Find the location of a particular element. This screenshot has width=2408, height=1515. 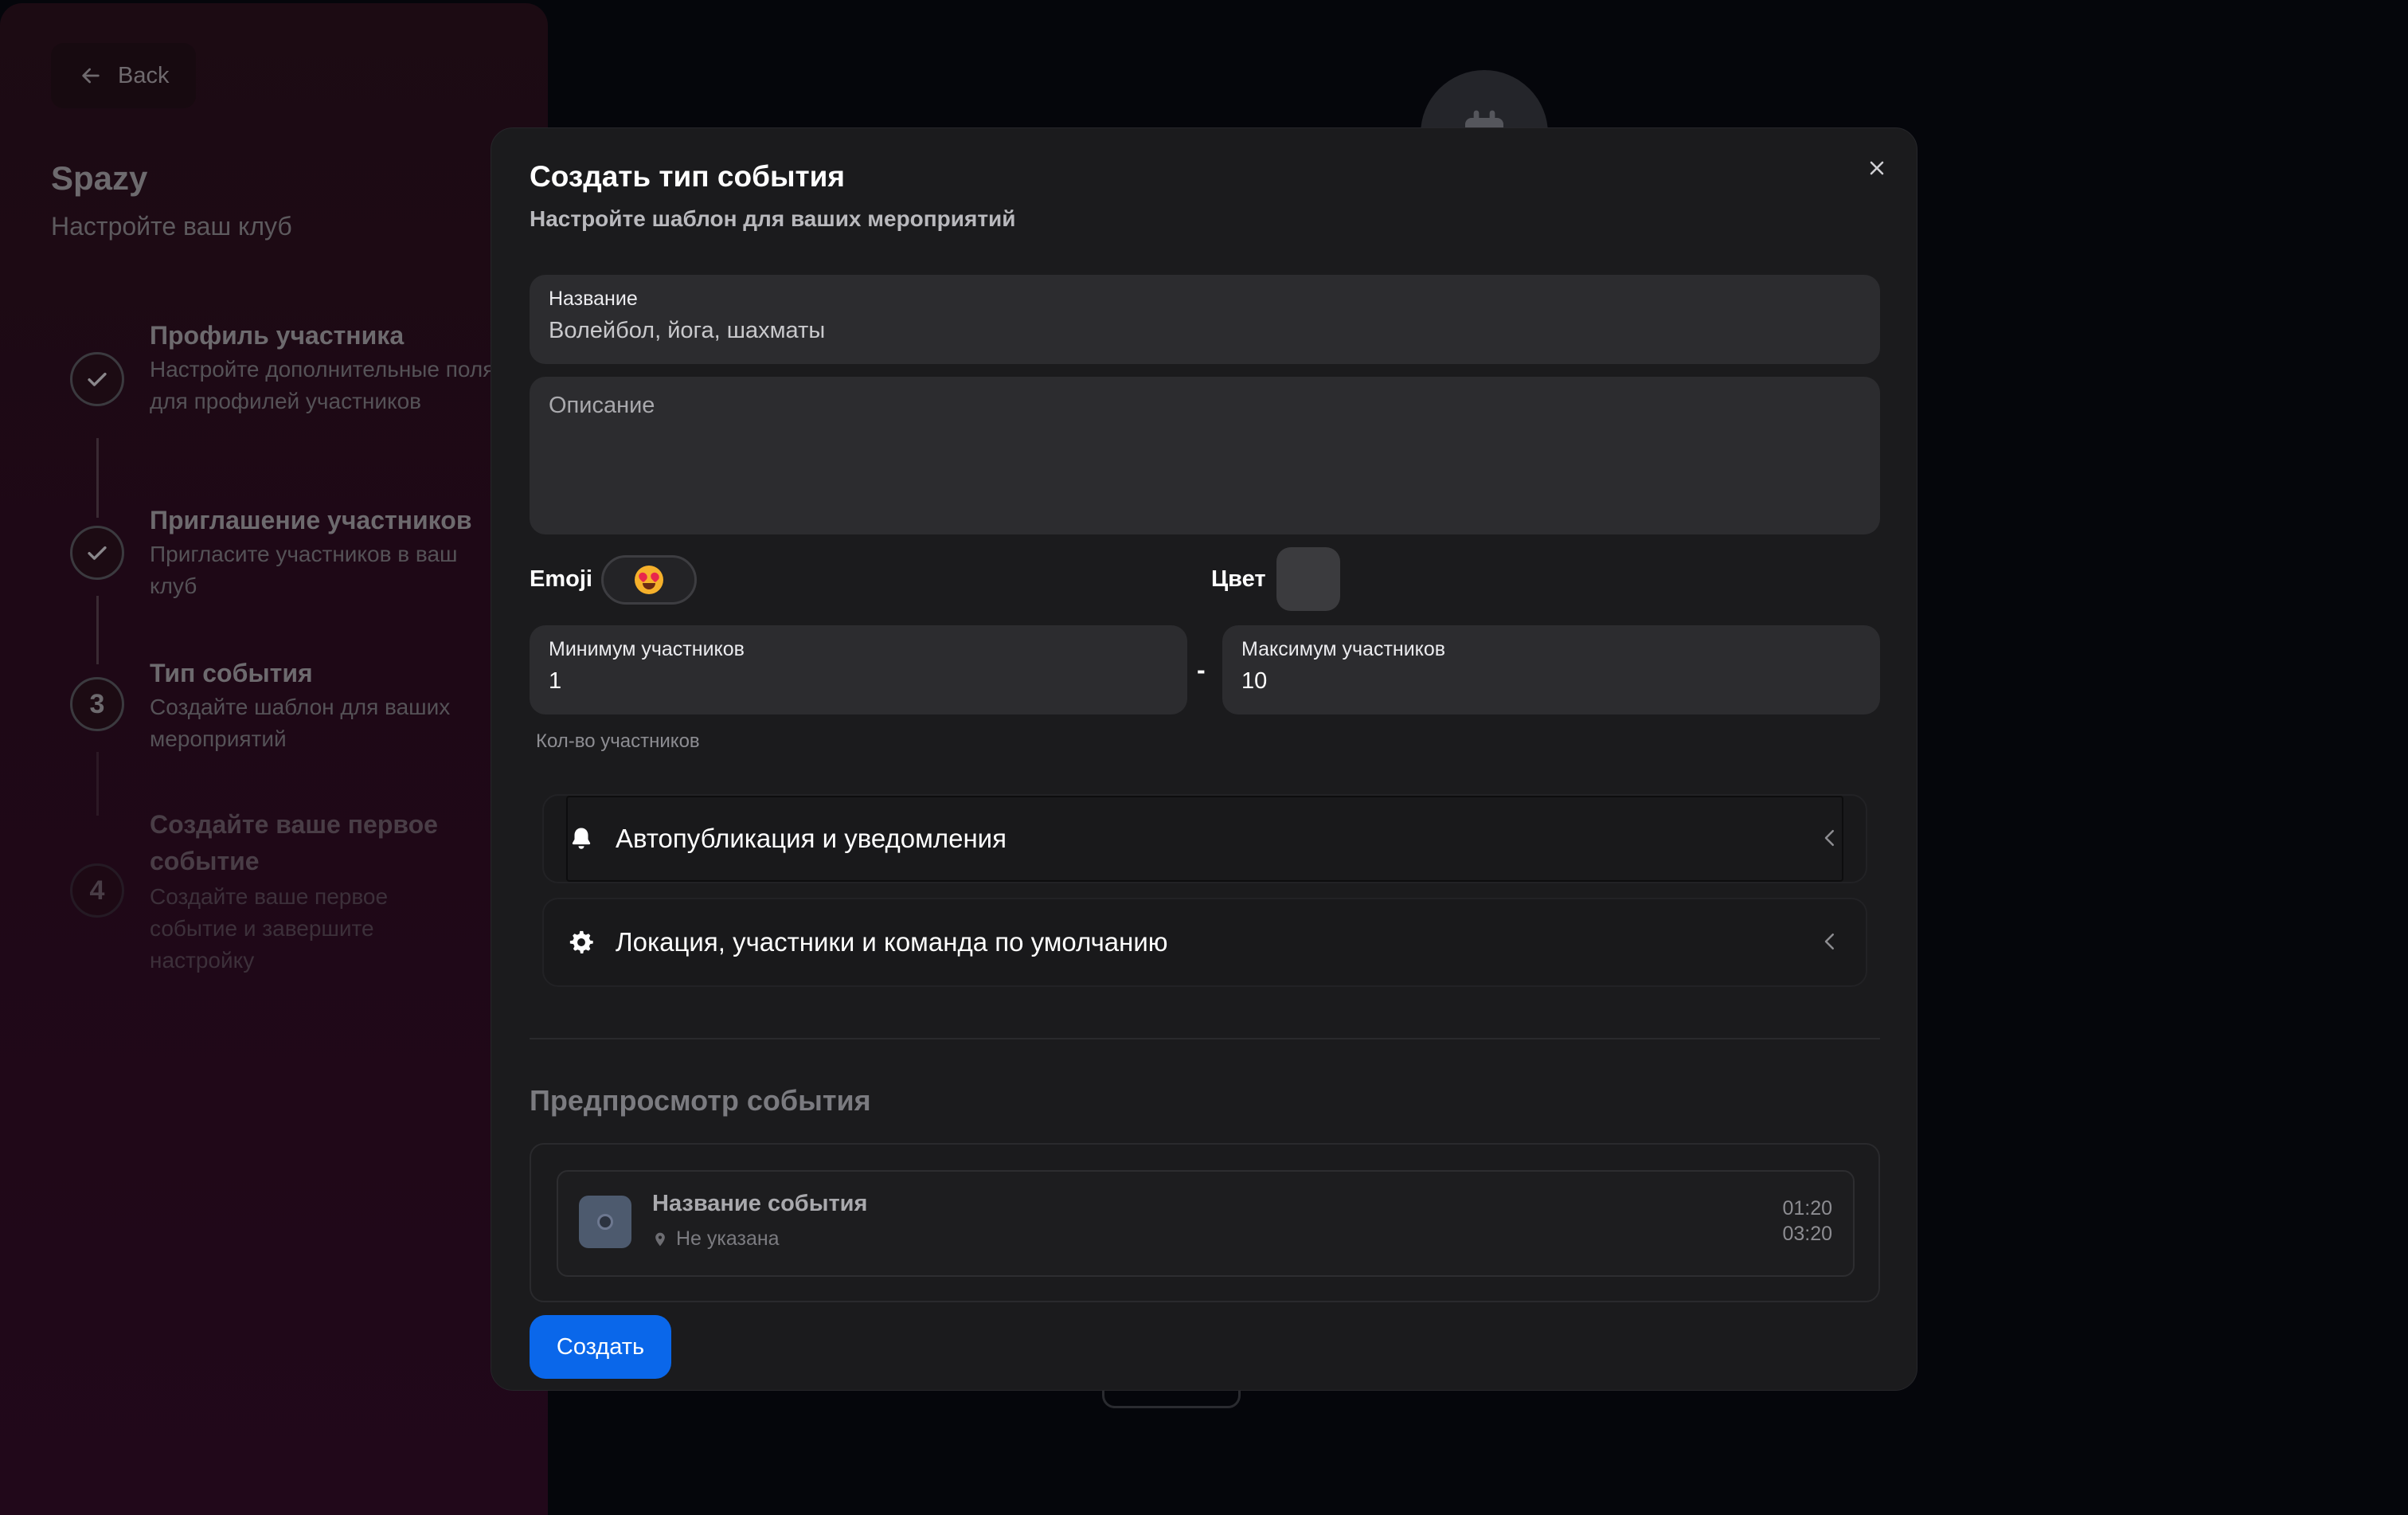

step-title: Тип события is located at coordinates (231, 673).